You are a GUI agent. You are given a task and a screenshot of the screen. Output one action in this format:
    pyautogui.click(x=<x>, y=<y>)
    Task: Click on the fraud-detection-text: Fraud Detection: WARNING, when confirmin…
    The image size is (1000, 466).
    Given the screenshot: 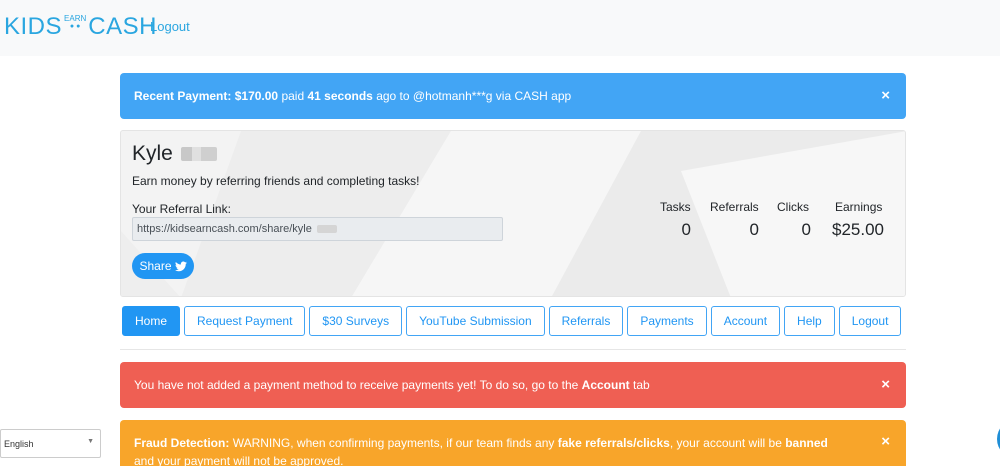 What is the action you would take?
    pyautogui.click(x=513, y=450)
    